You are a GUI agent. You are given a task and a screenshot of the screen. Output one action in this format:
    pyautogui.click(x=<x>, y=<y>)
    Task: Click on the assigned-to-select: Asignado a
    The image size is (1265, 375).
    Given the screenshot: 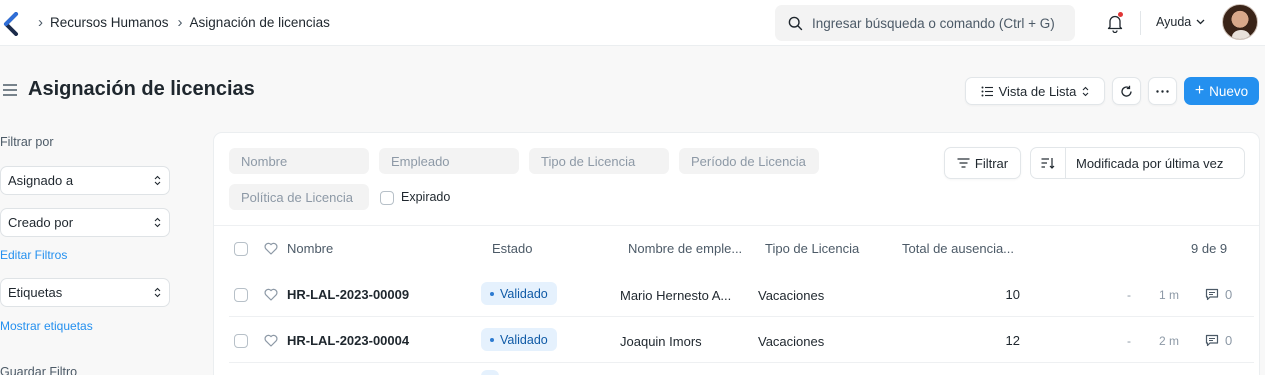 What is the action you would take?
    pyautogui.click(x=85, y=180)
    